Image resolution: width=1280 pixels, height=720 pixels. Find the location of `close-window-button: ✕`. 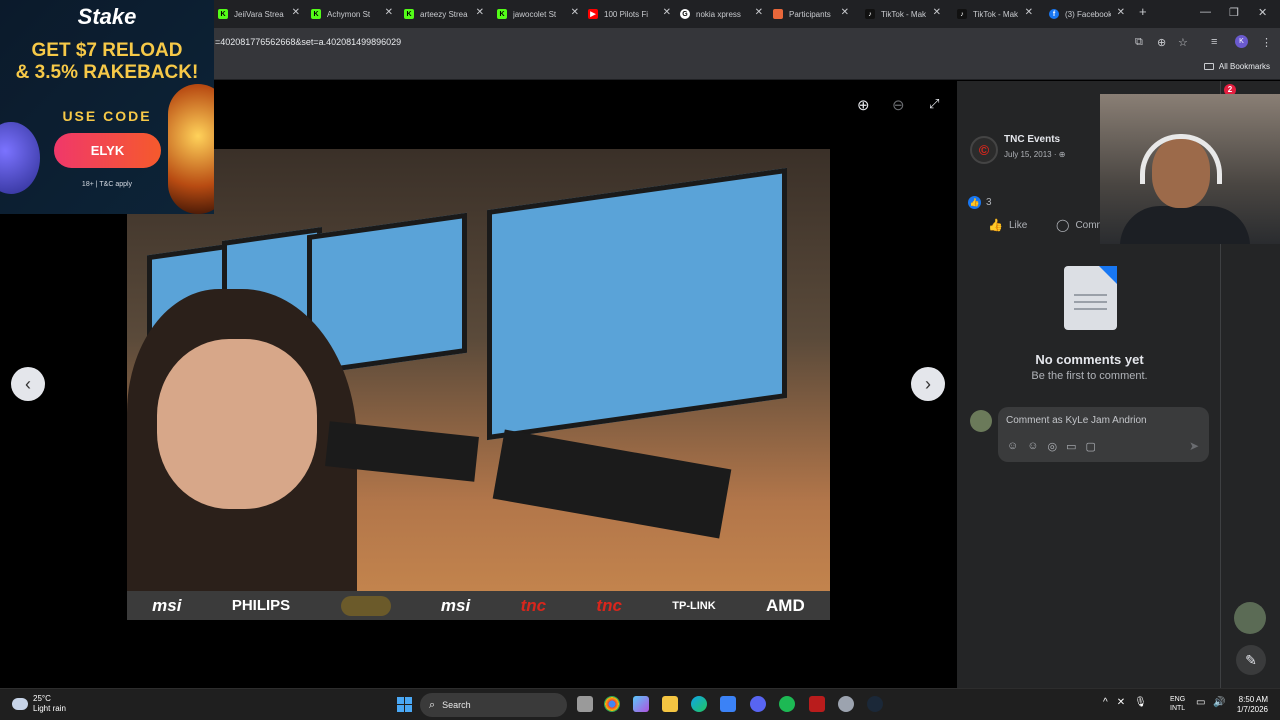

close-window-button: ✕ is located at coordinates (1262, 12).